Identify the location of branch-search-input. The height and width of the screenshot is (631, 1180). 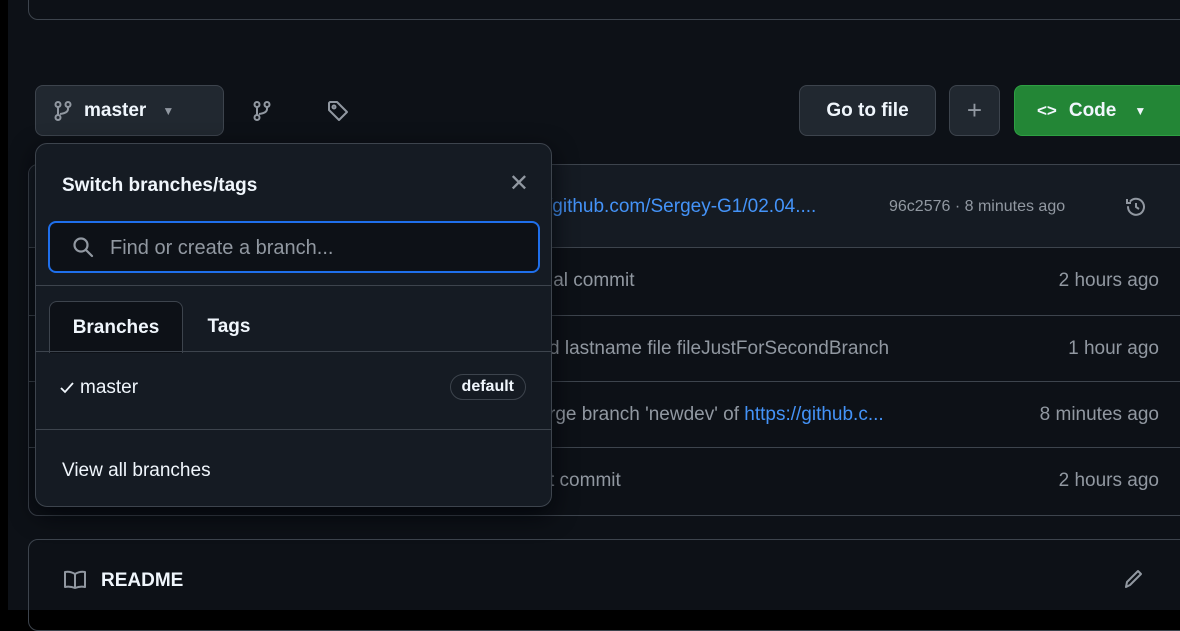
(310, 248).